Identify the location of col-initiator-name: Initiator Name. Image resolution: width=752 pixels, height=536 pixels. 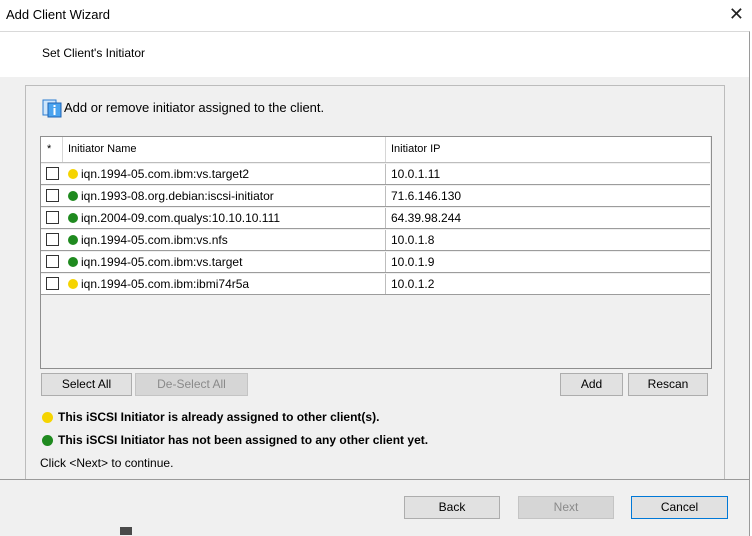
(224, 149).